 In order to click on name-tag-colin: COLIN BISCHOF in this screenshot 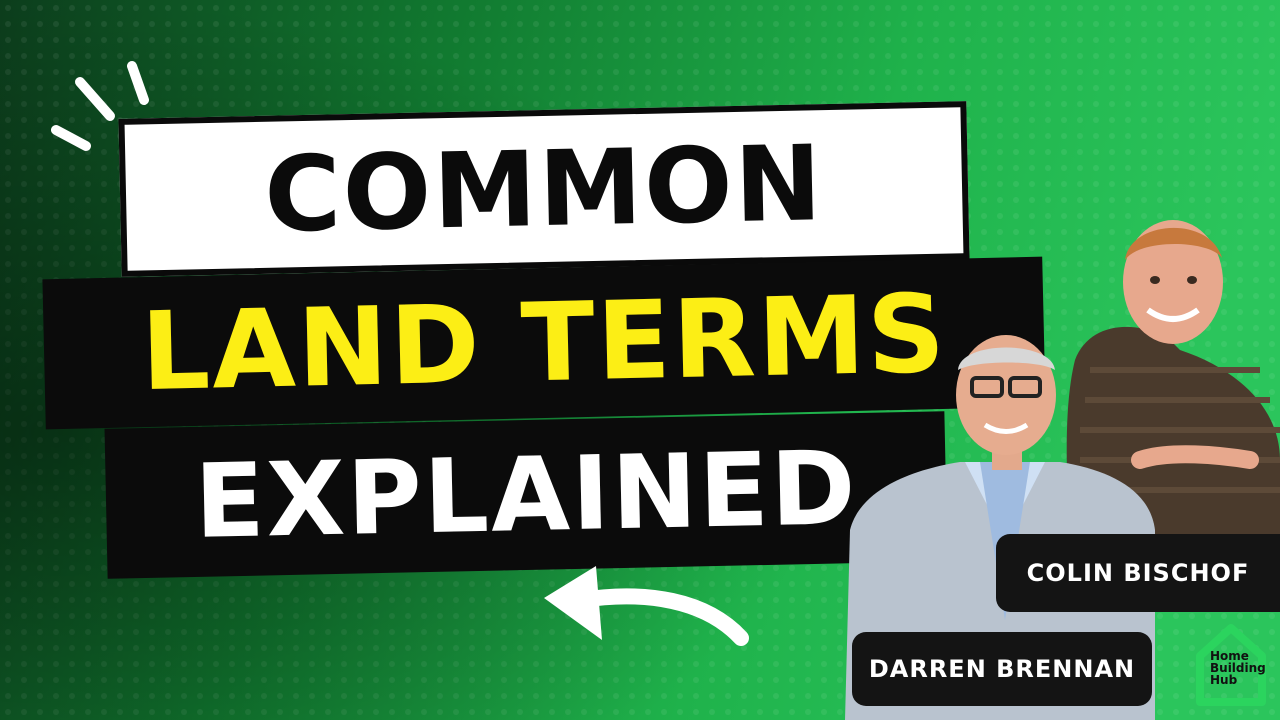, I will do `click(1138, 573)`.